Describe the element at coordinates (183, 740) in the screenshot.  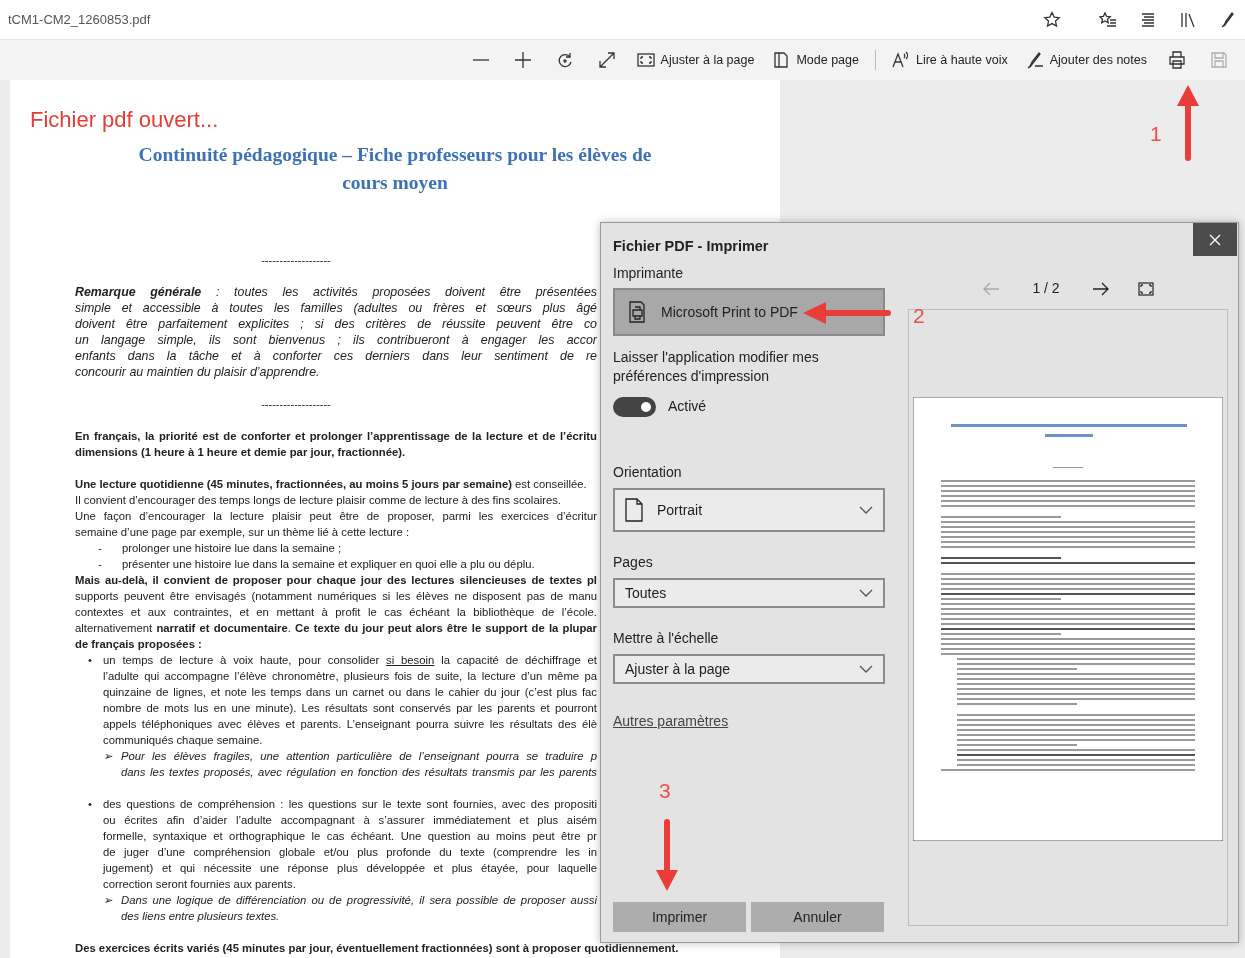
I see `text-line: communiqués chaque semaine.` at that location.